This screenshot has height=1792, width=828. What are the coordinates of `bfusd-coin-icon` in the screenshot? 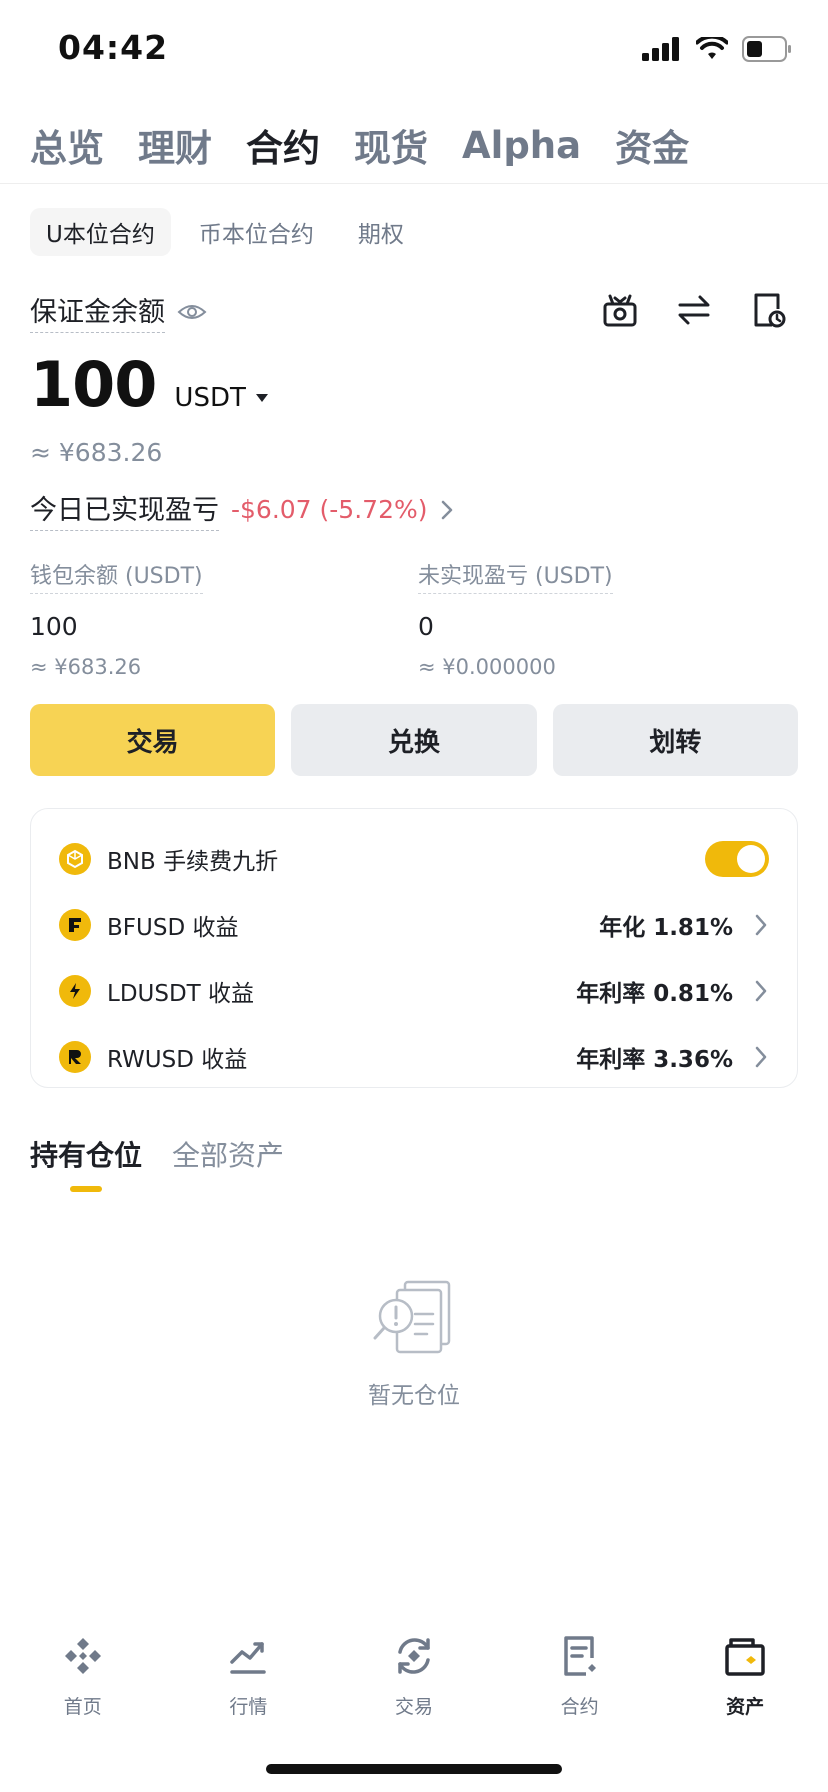 It's located at (75, 925).